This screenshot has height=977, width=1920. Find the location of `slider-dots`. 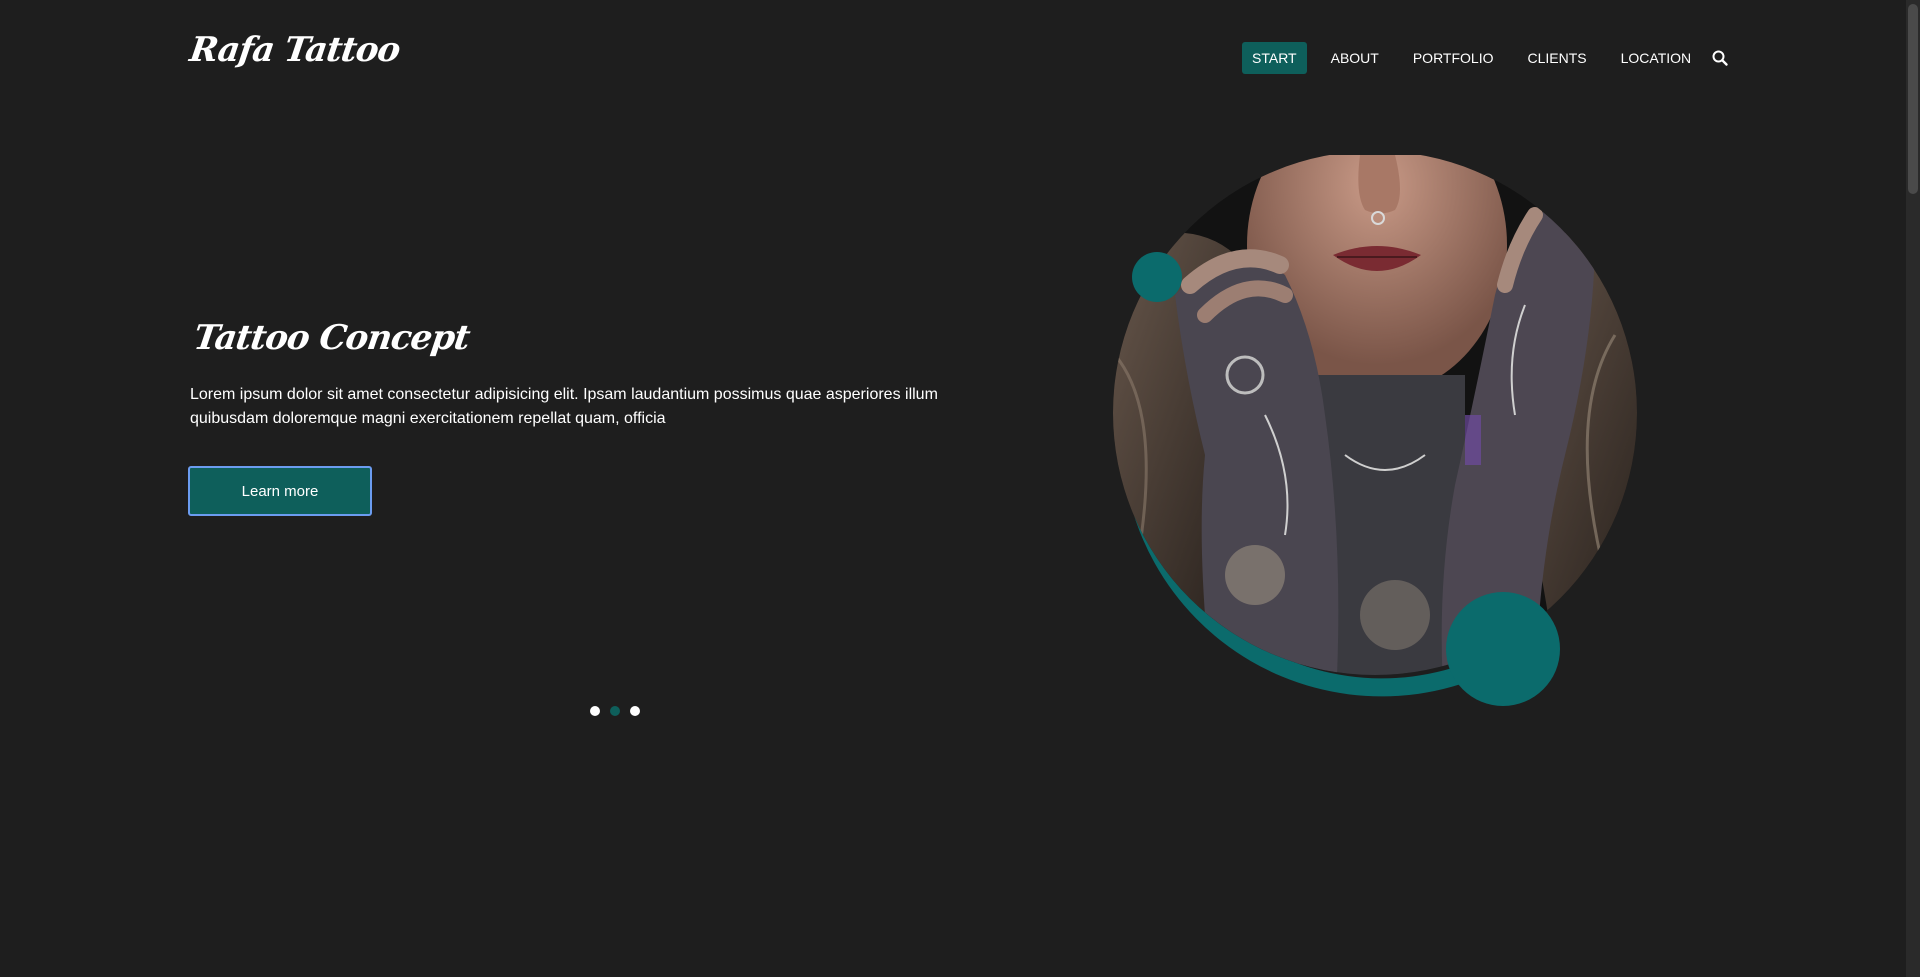

slider-dots is located at coordinates (615, 711).